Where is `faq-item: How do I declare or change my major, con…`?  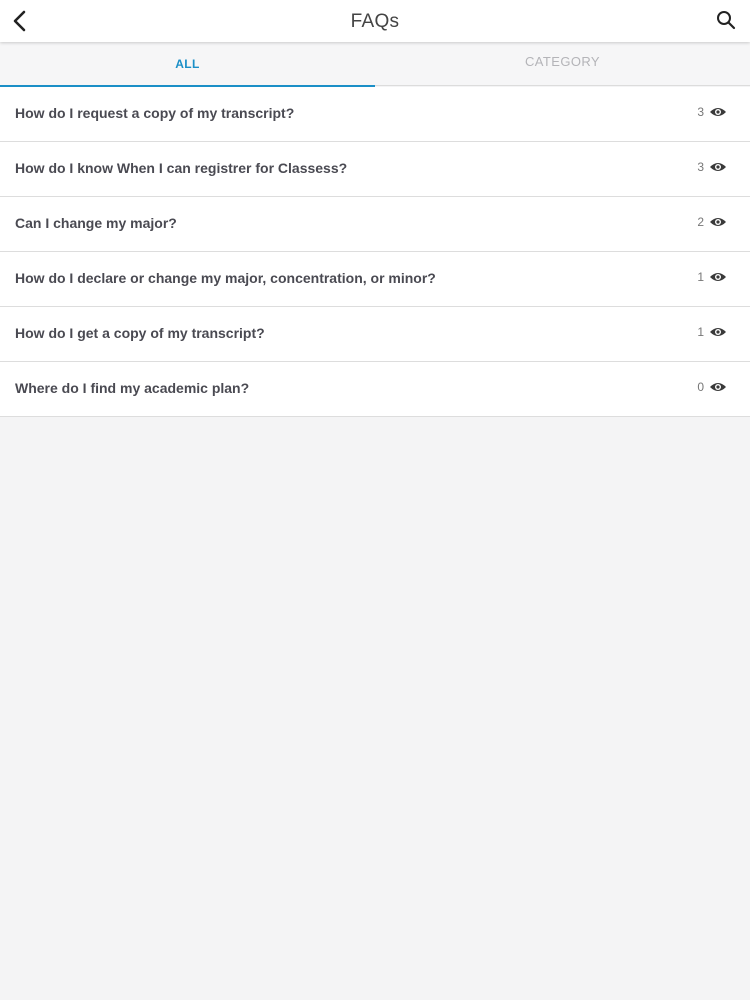
faq-item: How do I declare or change my major, con… is located at coordinates (375, 279).